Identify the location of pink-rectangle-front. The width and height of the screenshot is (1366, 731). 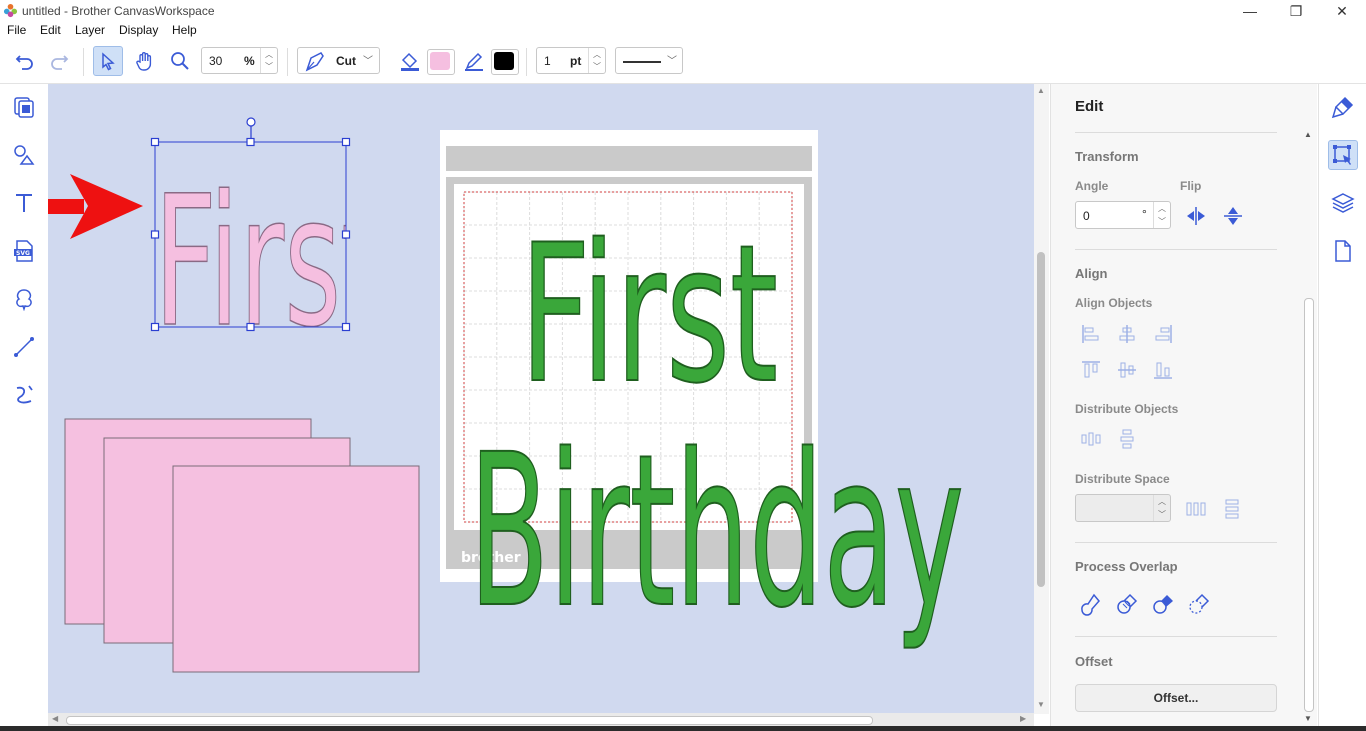
(296, 569).